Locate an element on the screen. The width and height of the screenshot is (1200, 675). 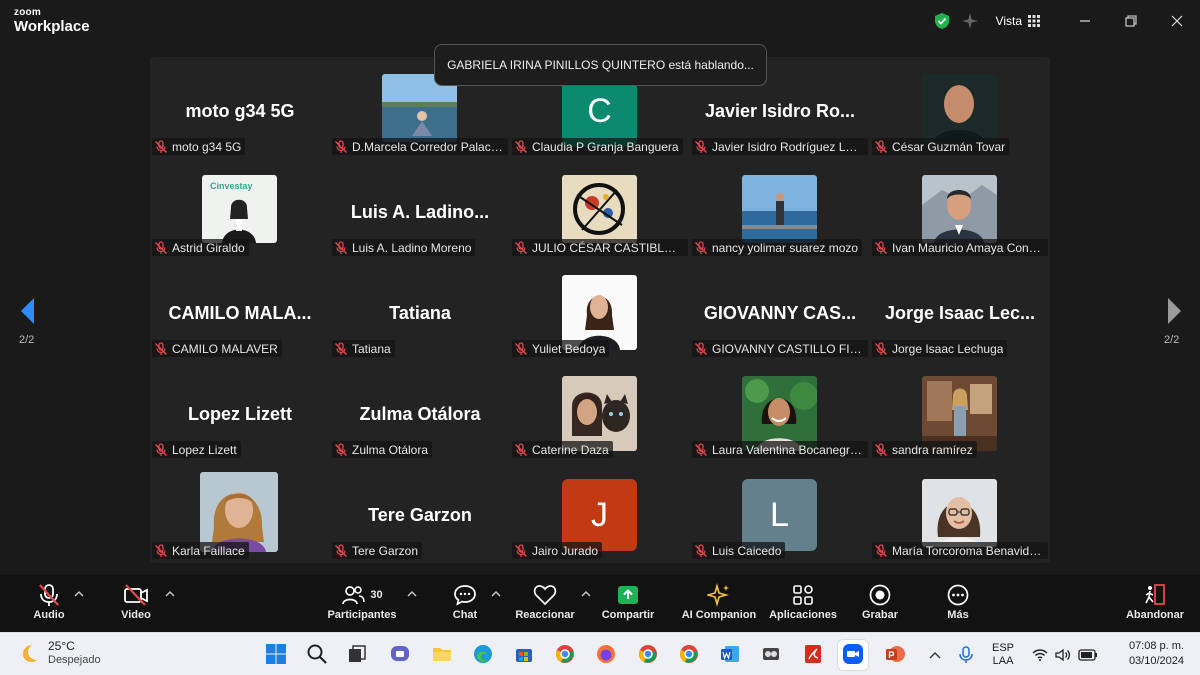
participant-name-label: Zulma Otálora is located at coordinates (382, 449).